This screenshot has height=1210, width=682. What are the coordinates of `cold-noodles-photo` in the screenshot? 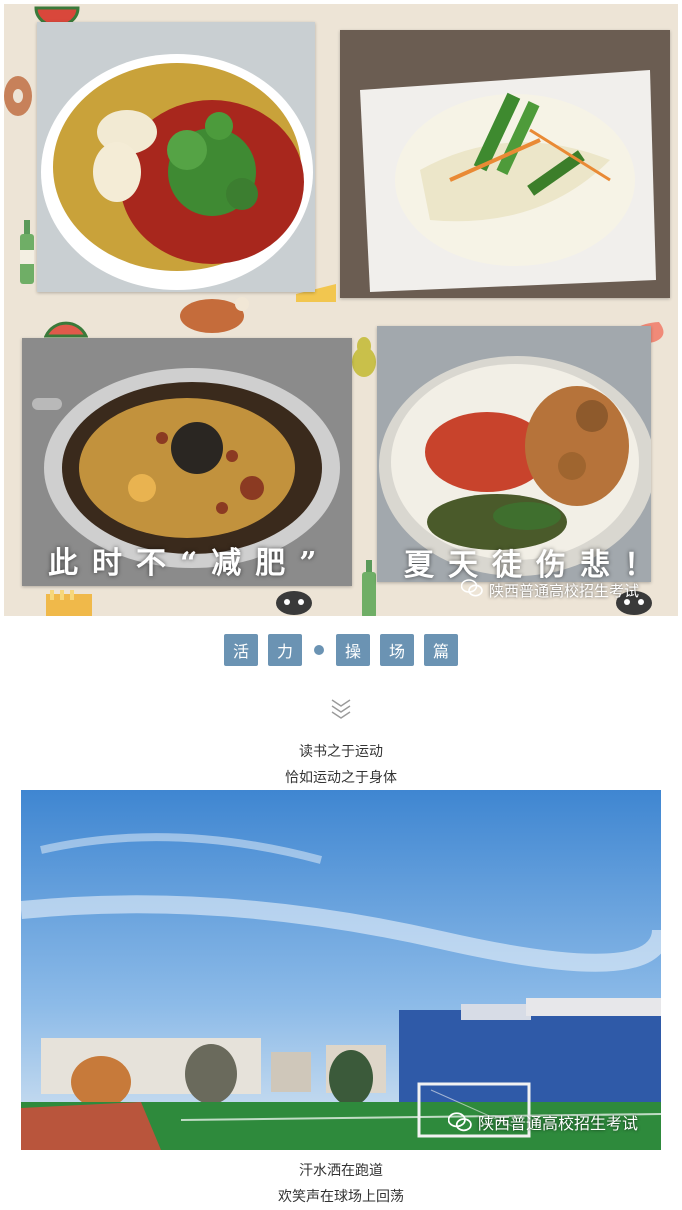 It's located at (505, 164).